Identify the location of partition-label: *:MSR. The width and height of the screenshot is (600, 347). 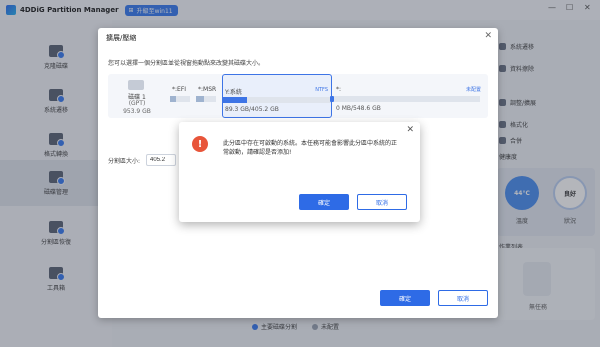
(207, 89).